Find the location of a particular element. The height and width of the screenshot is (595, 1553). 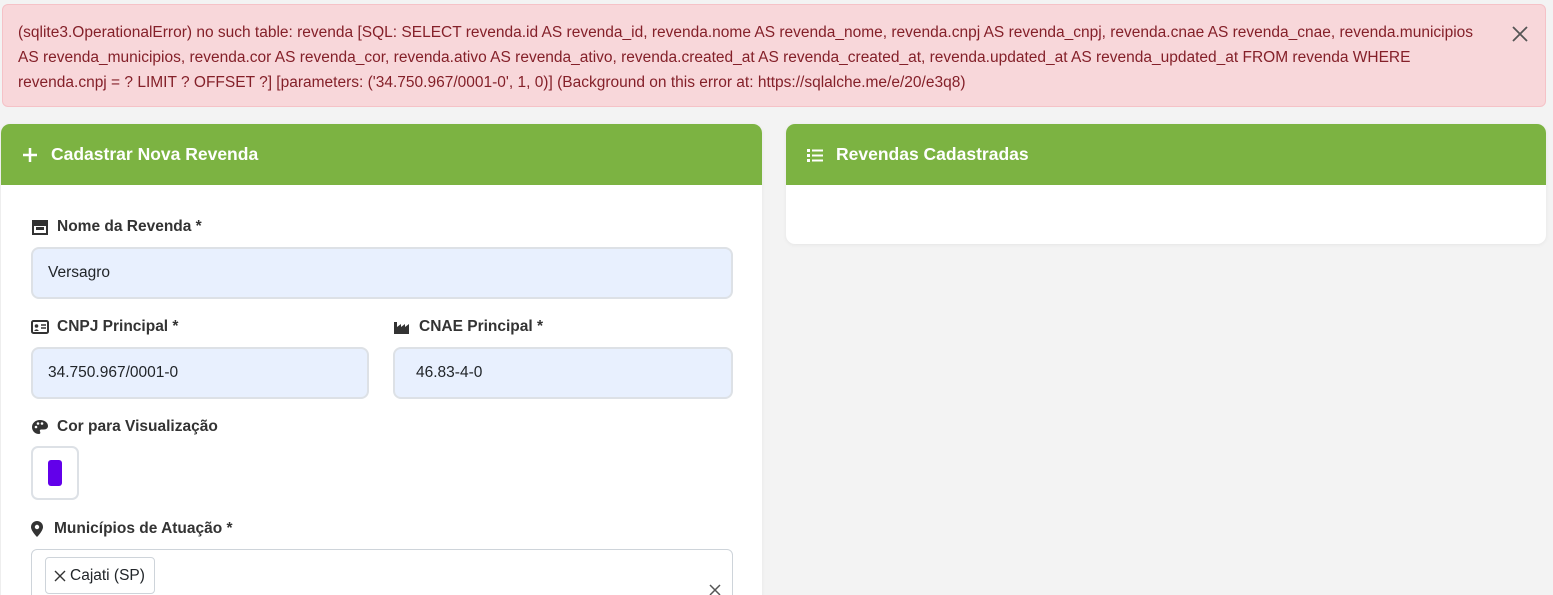

revendas-list-header: Revendas Cadastradas is located at coordinates (1166, 154).